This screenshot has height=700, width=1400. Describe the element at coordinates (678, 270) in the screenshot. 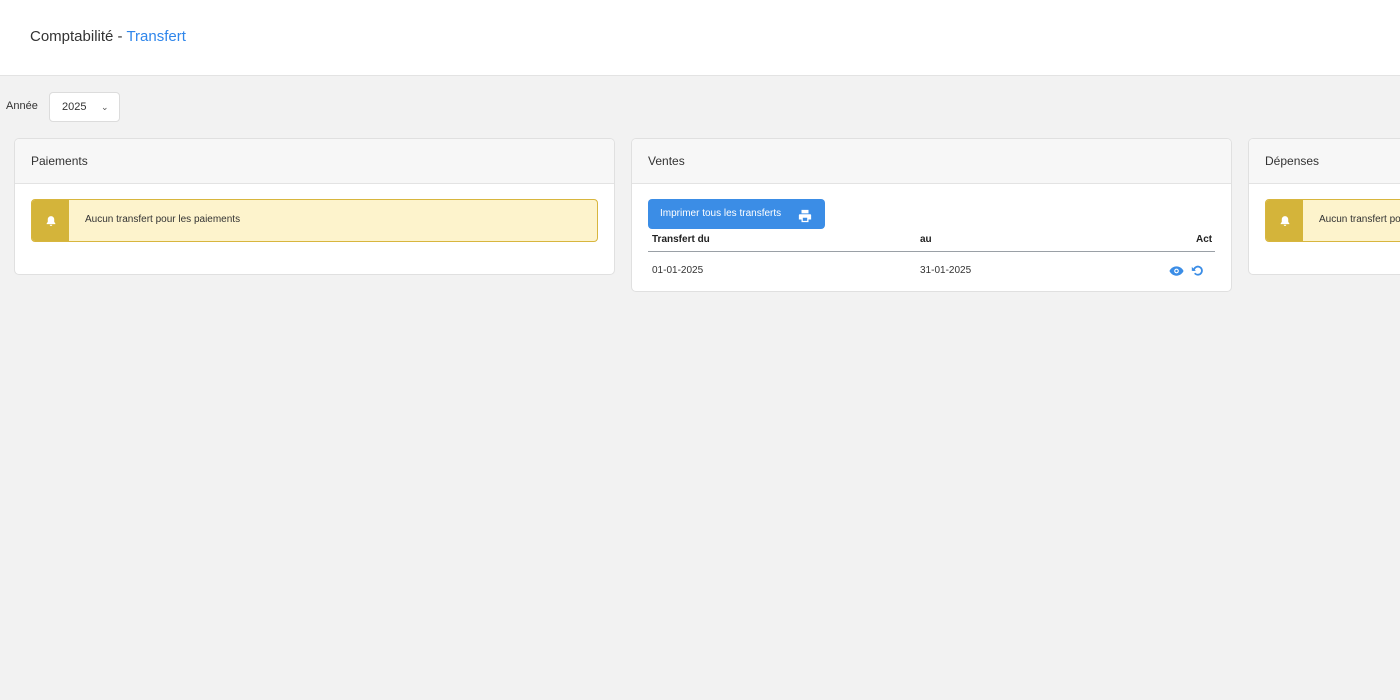

I see `row-from-date: 01-01-2025` at that location.